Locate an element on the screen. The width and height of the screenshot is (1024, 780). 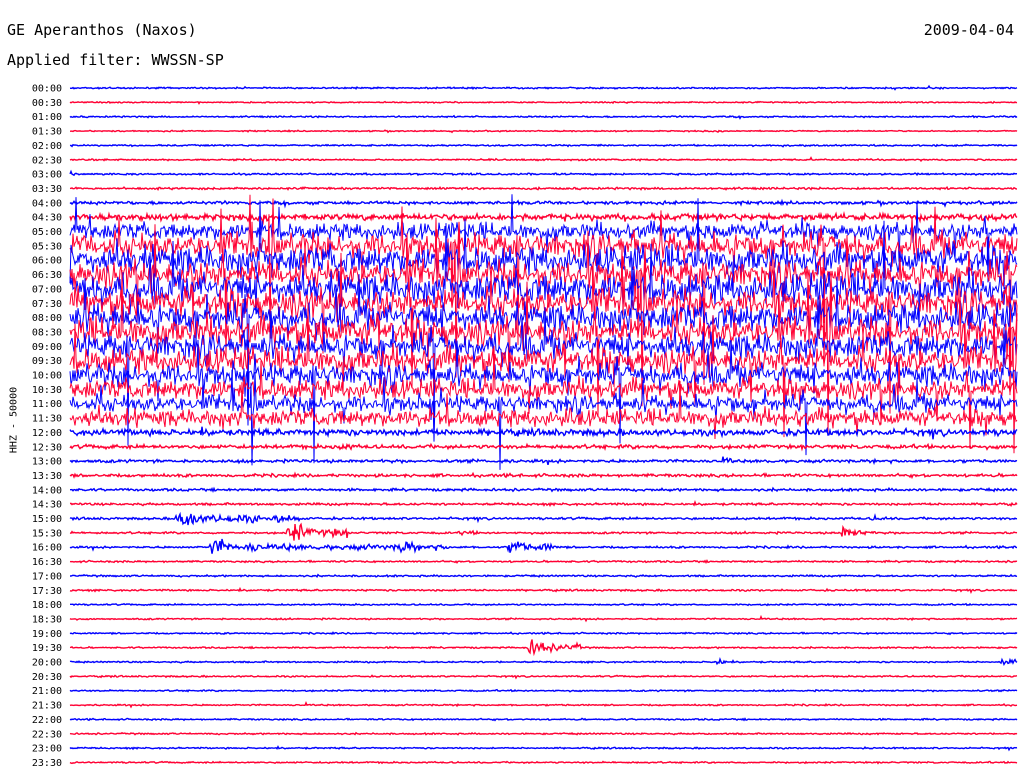
row-label: 11:30 is located at coordinates (47, 419).